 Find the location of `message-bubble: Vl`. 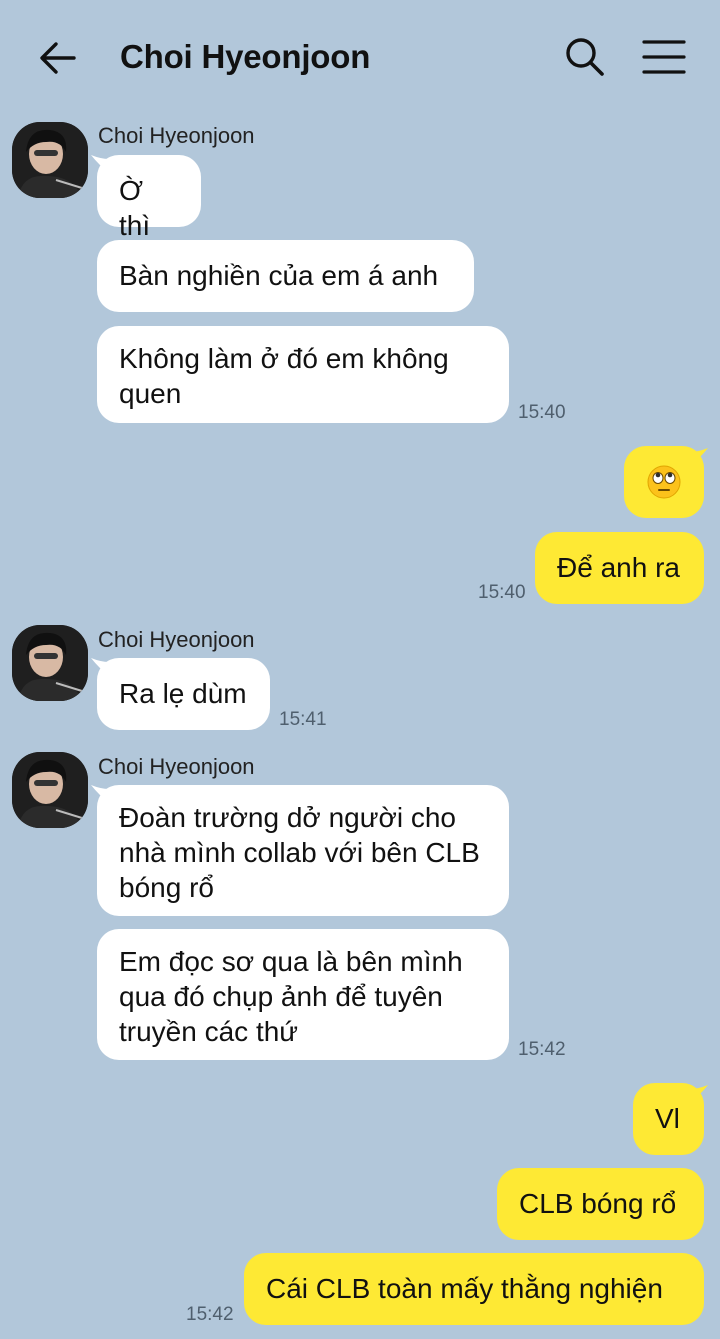

message-bubble: Vl is located at coordinates (668, 1119).